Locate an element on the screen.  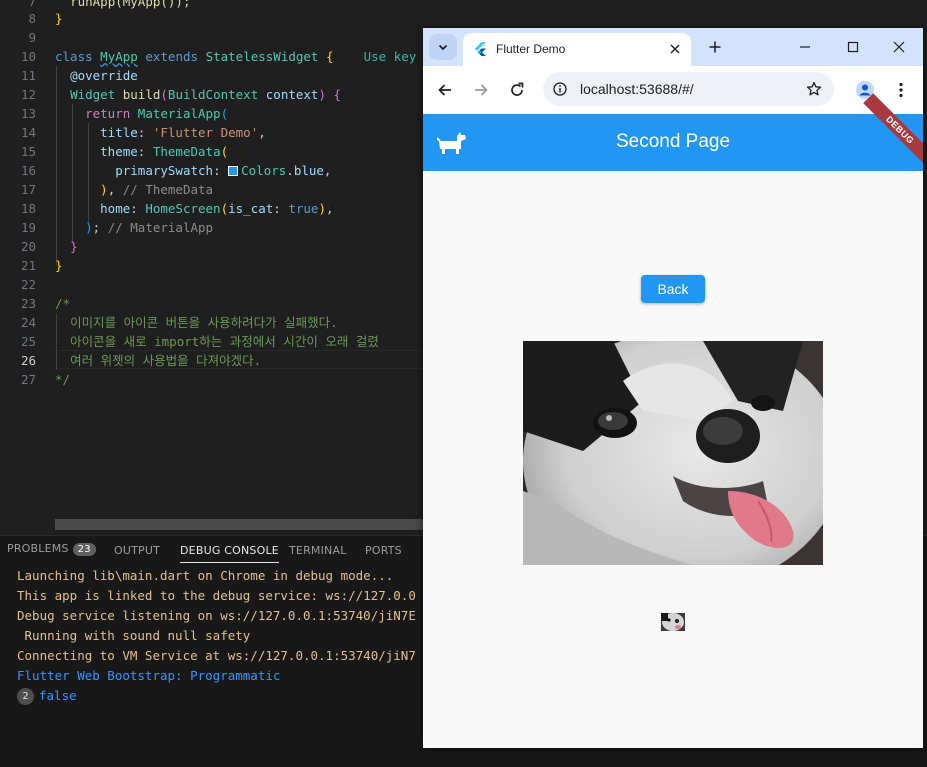
code-line-16: primarySwatch: Colors.blue, is located at coordinates (223, 170).